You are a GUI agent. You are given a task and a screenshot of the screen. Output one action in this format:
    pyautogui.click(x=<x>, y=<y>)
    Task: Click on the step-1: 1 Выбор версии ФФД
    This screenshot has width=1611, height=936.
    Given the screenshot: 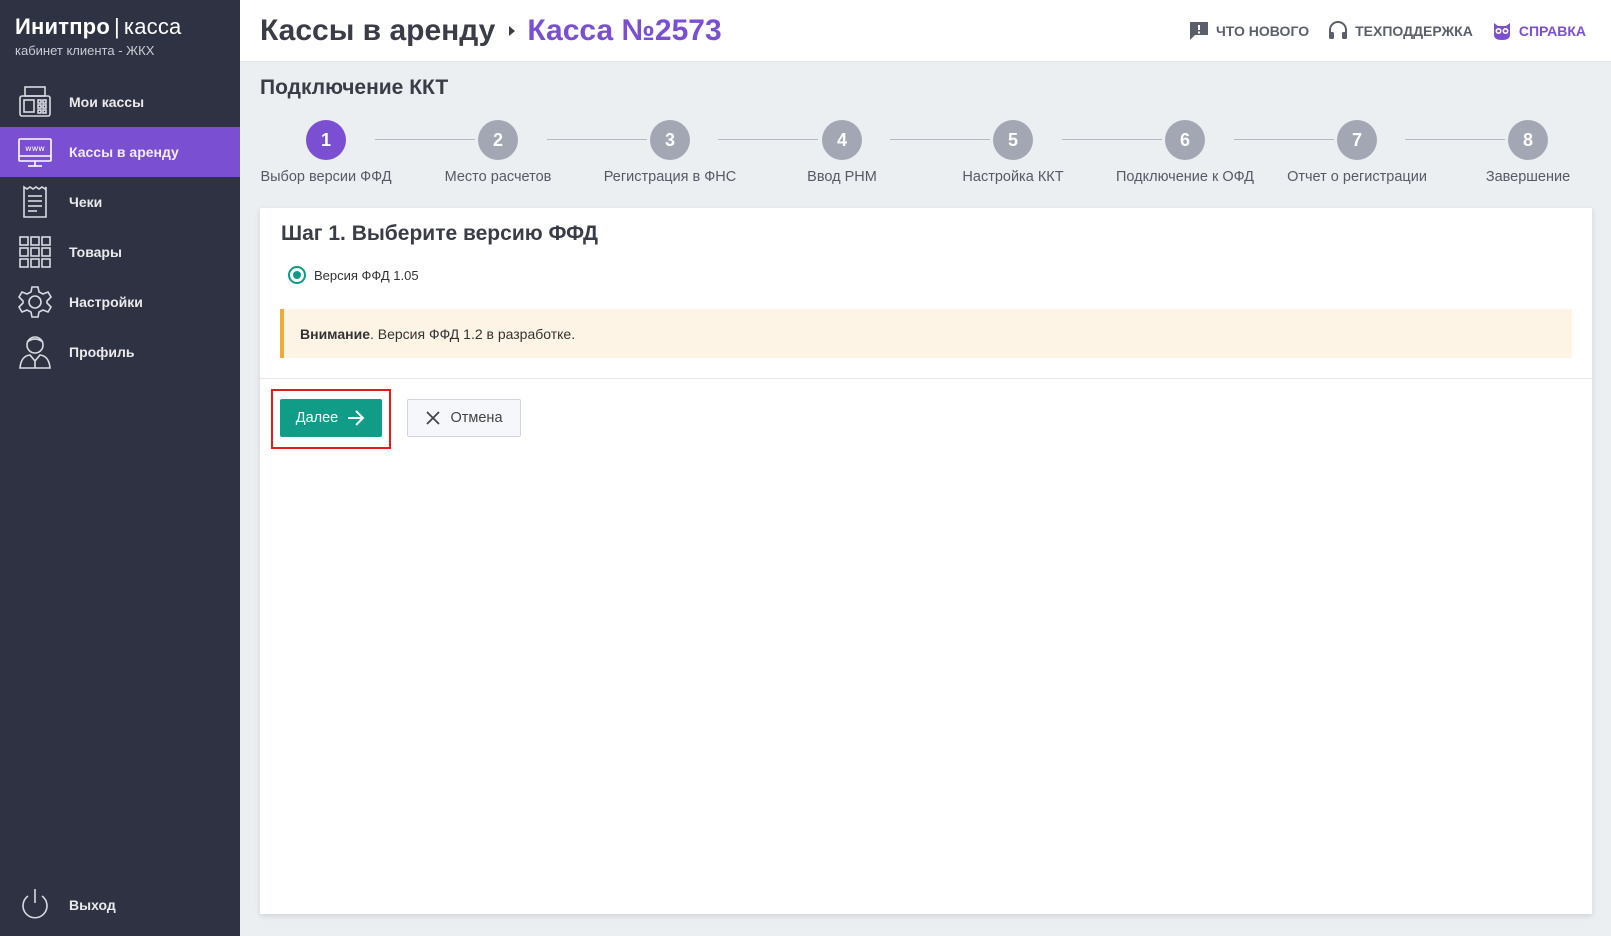 What is the action you would take?
    pyautogui.click(x=326, y=152)
    